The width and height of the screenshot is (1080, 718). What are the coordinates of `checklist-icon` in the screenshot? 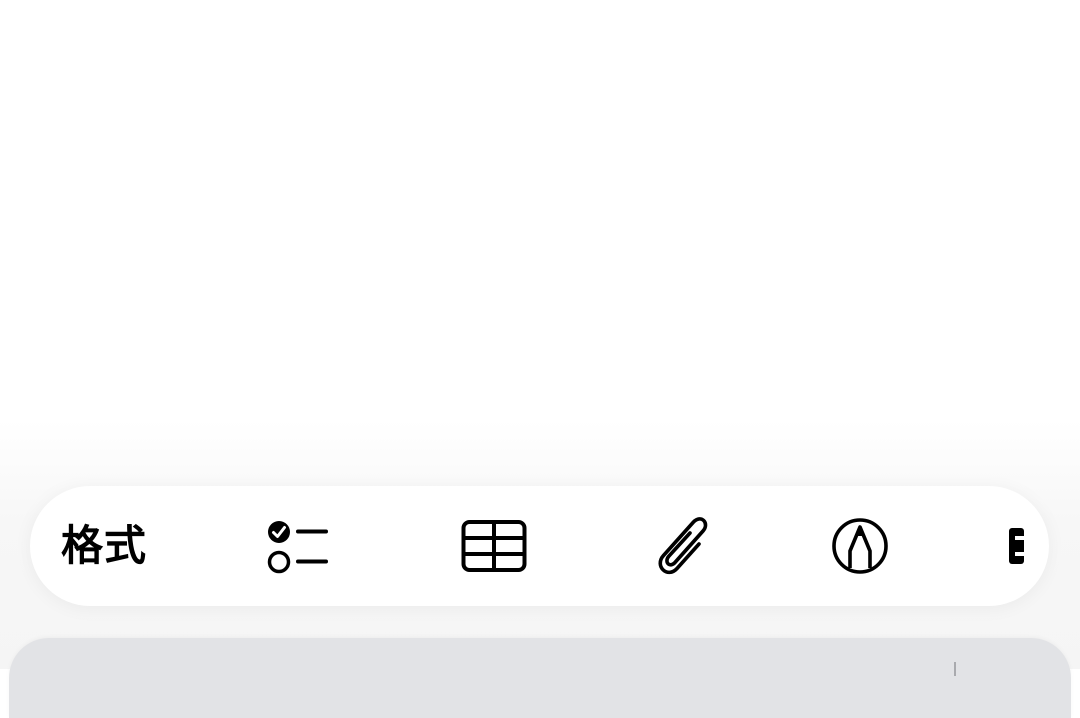 It's located at (297, 547).